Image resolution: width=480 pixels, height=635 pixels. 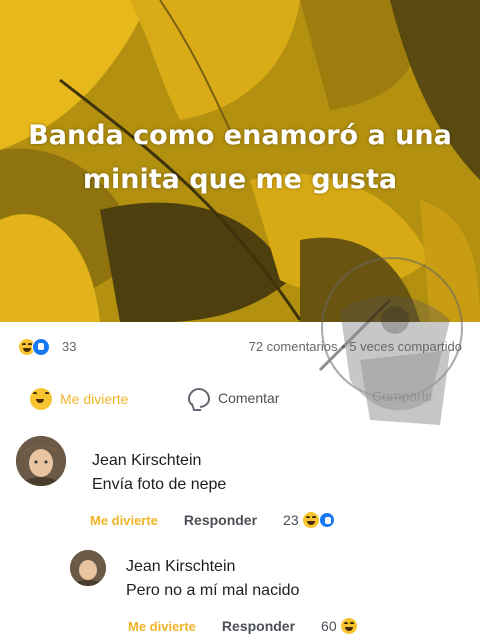 I want to click on reaction-count: 33, so click(x=69, y=346).